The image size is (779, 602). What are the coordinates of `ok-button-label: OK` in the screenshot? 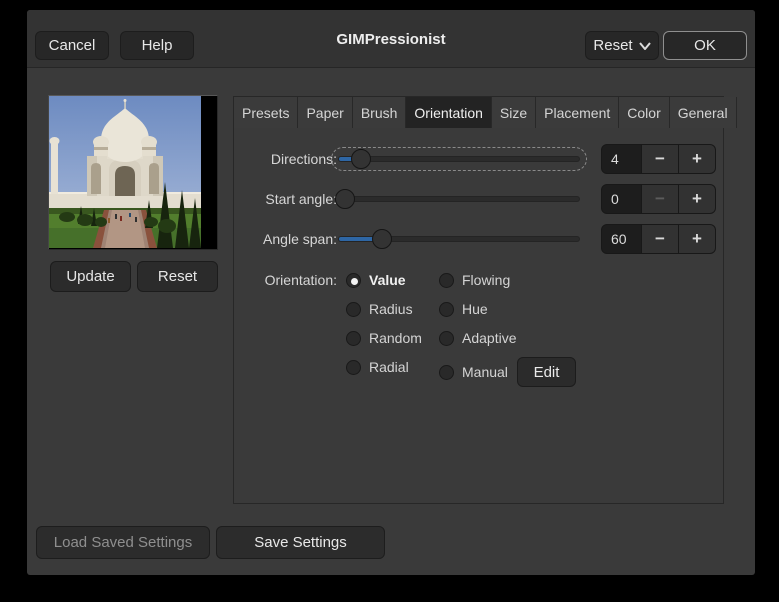 It's located at (705, 45).